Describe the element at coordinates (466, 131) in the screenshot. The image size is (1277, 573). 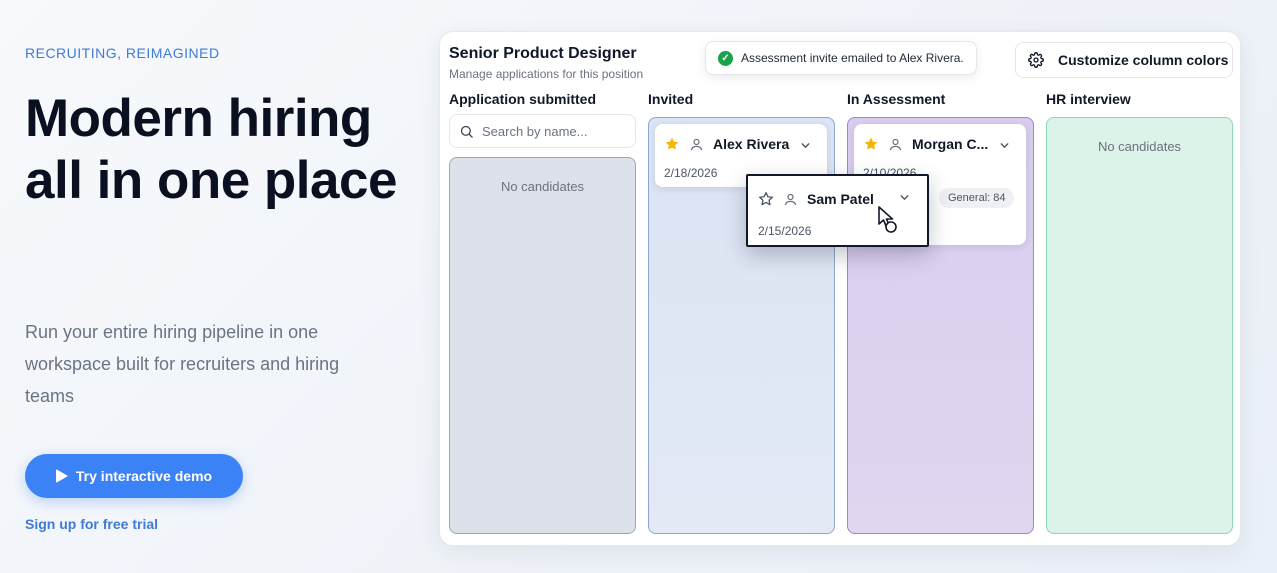
I see `search-icon` at that location.